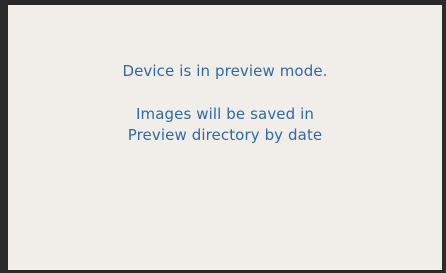 The width and height of the screenshot is (446, 273). Describe the element at coordinates (225, 71) in the screenshot. I see `preview-mode-status-text: Device is in preview mode.` at that location.